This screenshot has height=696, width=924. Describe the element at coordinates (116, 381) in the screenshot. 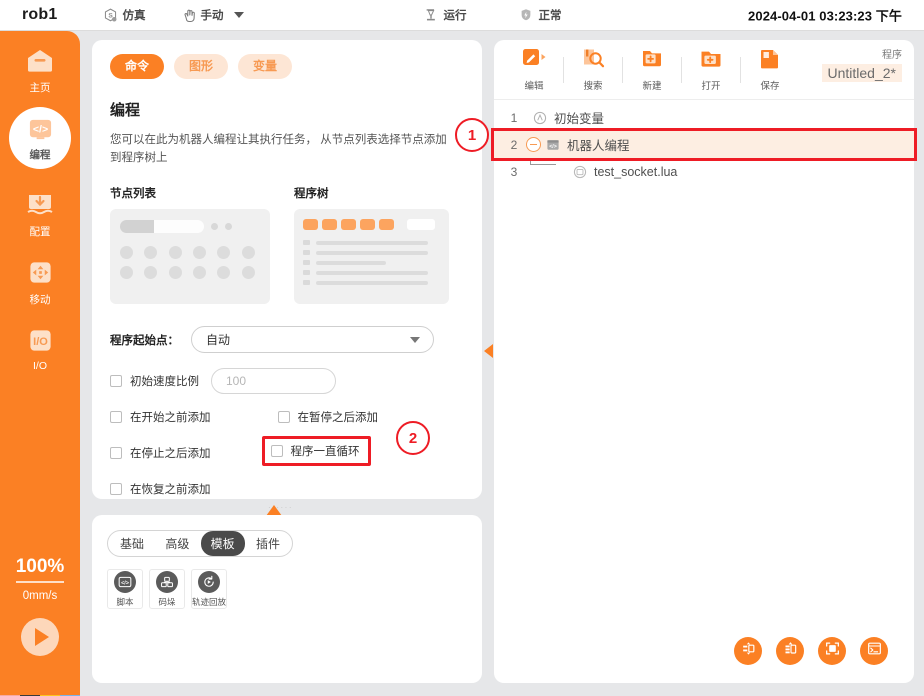

I see `speed-ratio-checkbox` at that location.